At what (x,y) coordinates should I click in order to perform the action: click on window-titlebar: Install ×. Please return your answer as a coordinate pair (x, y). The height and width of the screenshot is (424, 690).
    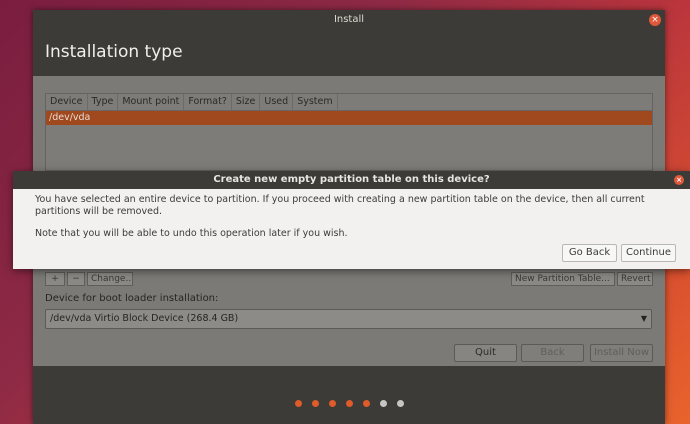
    Looking at the image, I should click on (349, 20).